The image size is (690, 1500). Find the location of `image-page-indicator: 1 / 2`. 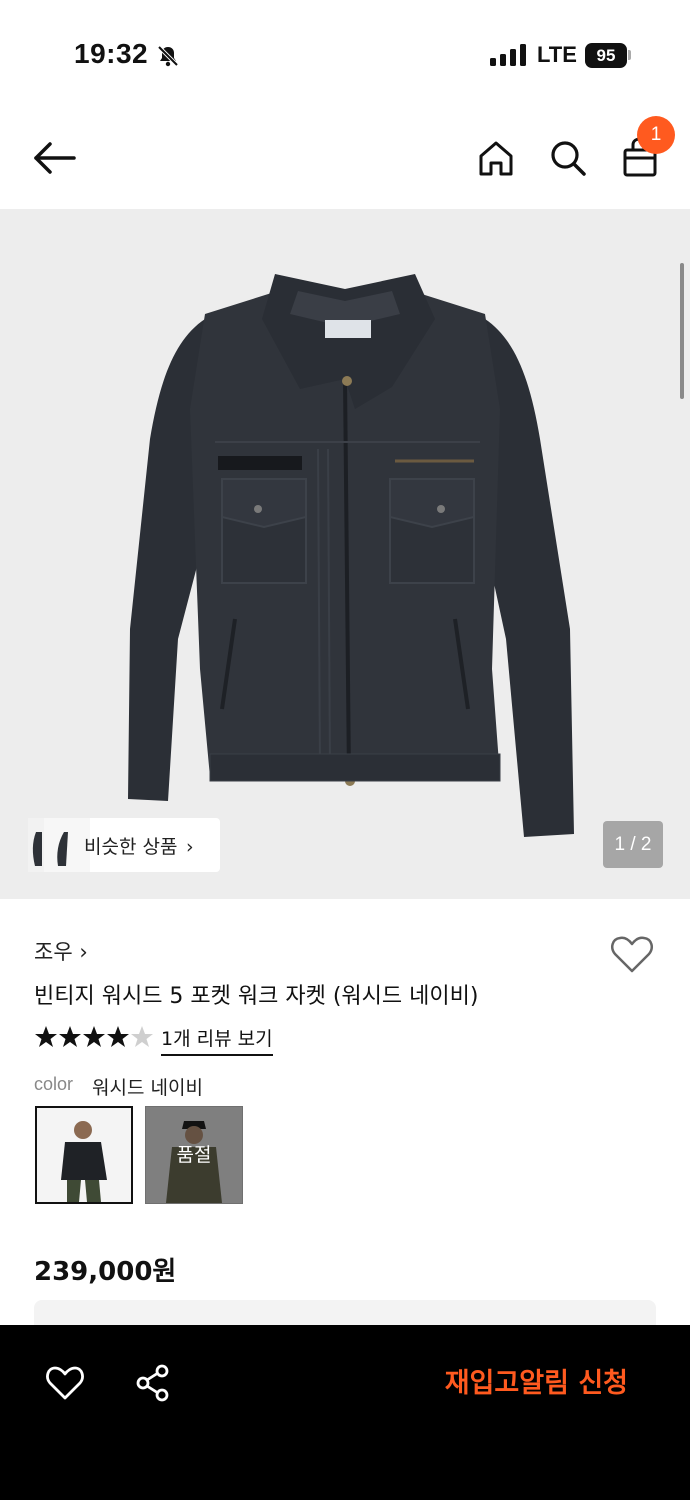

image-page-indicator: 1 / 2 is located at coordinates (633, 844).